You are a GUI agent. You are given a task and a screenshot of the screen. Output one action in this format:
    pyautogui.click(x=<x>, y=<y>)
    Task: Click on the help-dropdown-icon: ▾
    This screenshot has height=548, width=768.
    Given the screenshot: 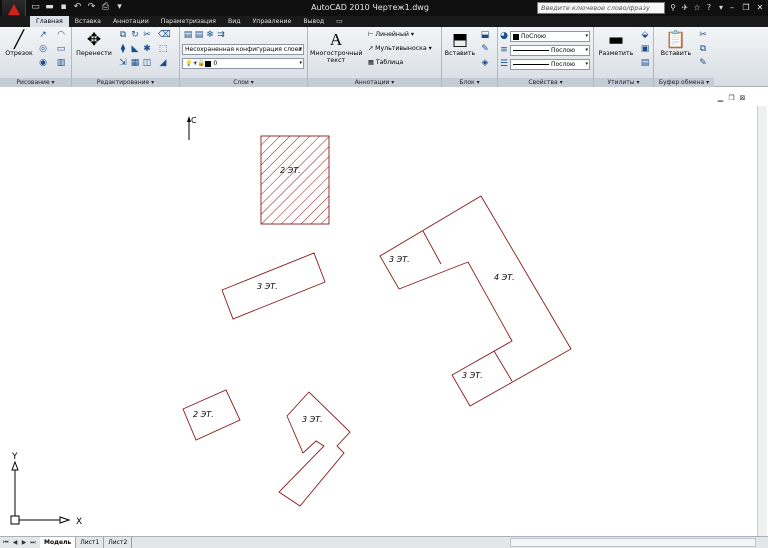 What is the action you would take?
    pyautogui.click(x=721, y=8)
    